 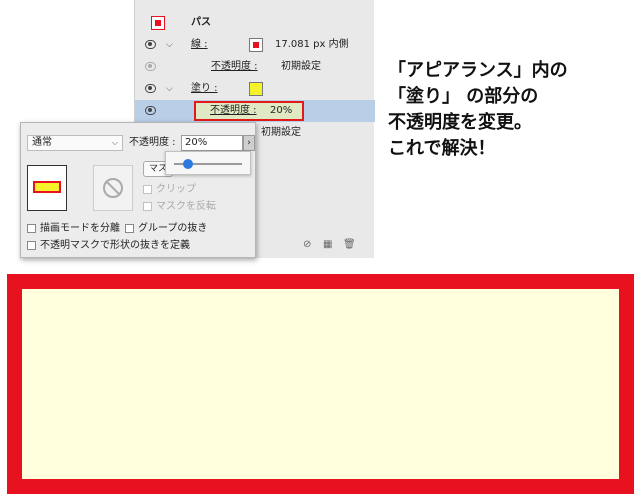 I want to click on stroke-opacity-value: 初期設定, so click(x=301, y=66).